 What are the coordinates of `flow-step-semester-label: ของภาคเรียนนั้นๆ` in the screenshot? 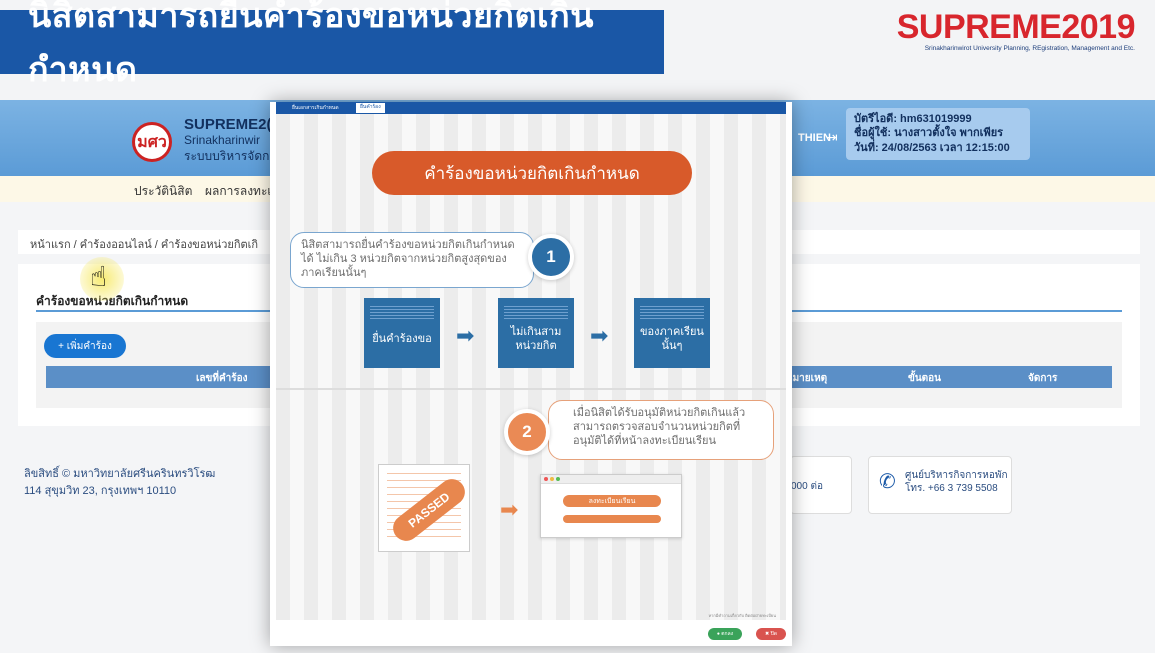 It's located at (672, 338).